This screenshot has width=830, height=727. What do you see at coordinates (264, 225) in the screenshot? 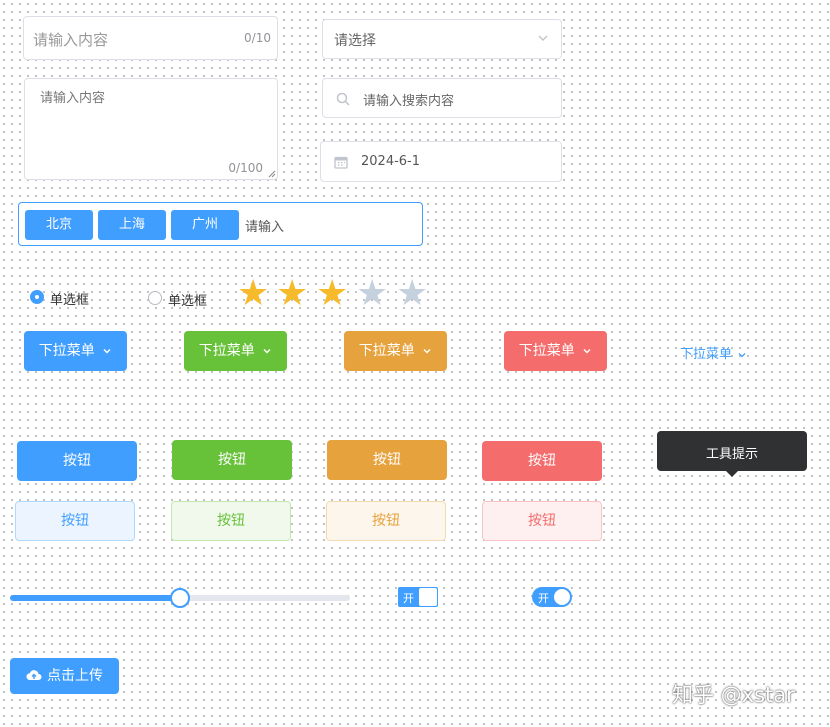
I see `tag-input-placeholder: 请输入` at bounding box center [264, 225].